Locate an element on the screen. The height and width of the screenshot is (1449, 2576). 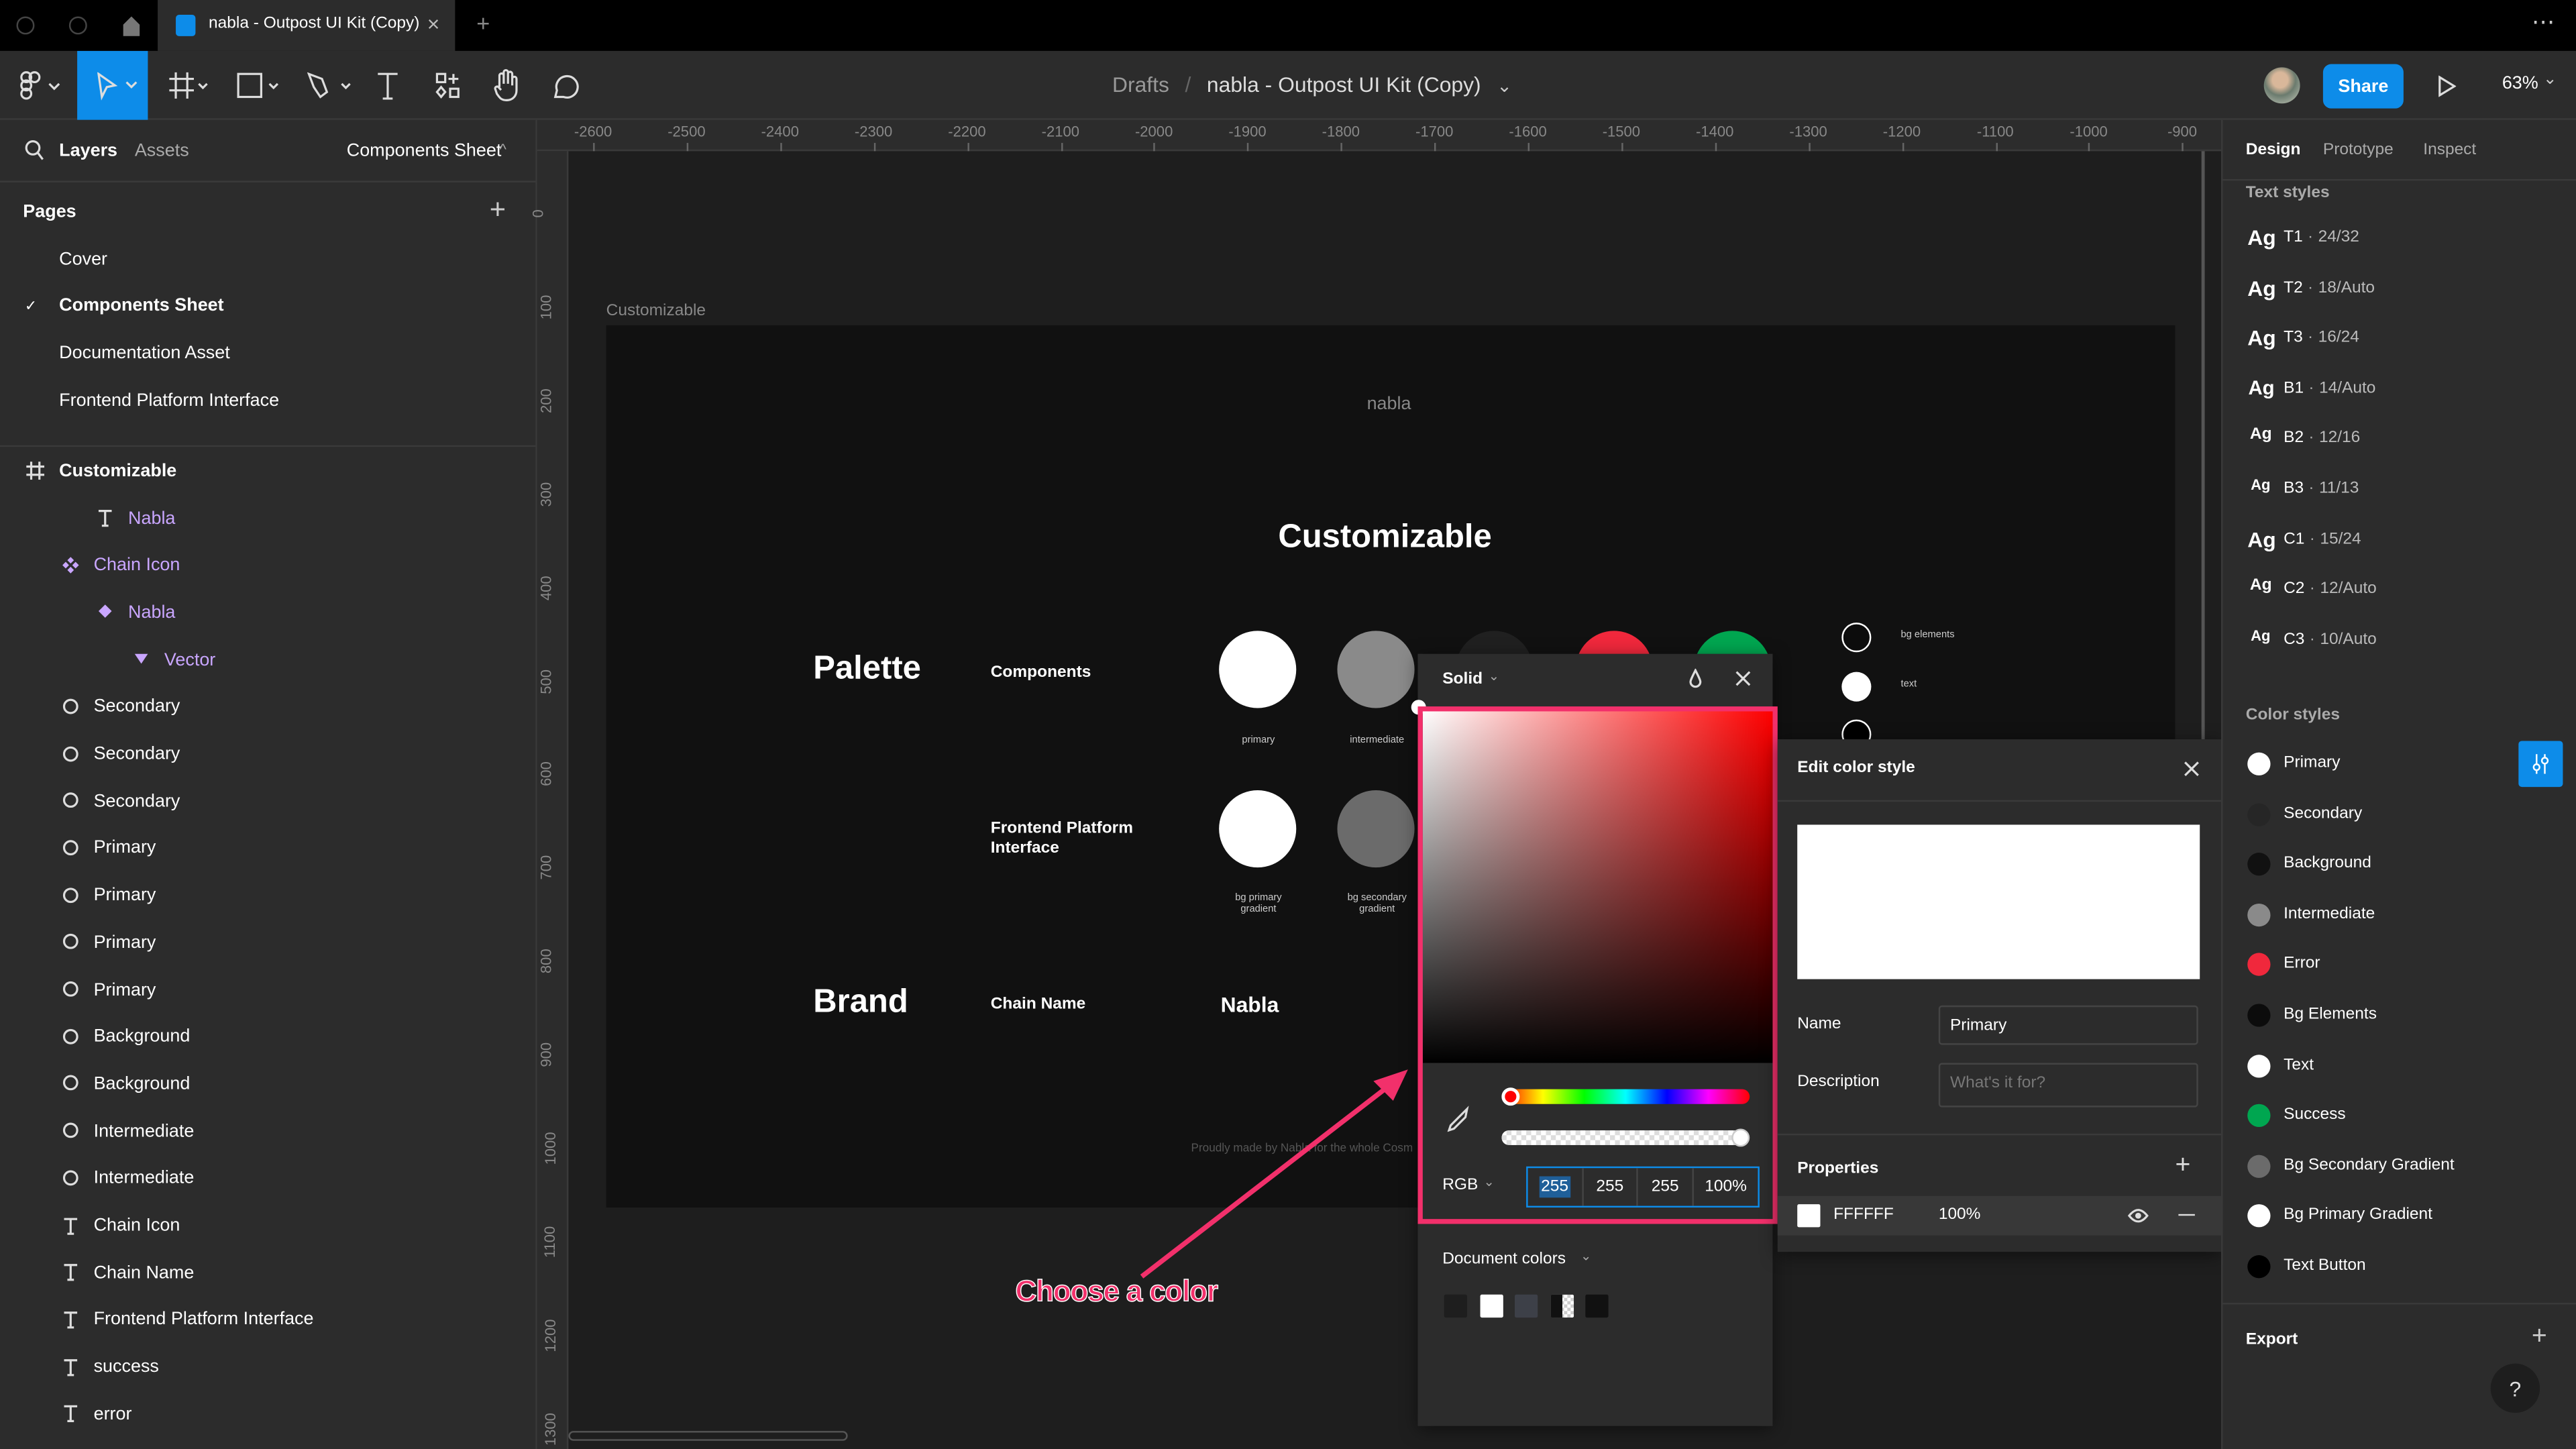
chevron-down-icon: ⌄ is located at coordinates (1504, 87).